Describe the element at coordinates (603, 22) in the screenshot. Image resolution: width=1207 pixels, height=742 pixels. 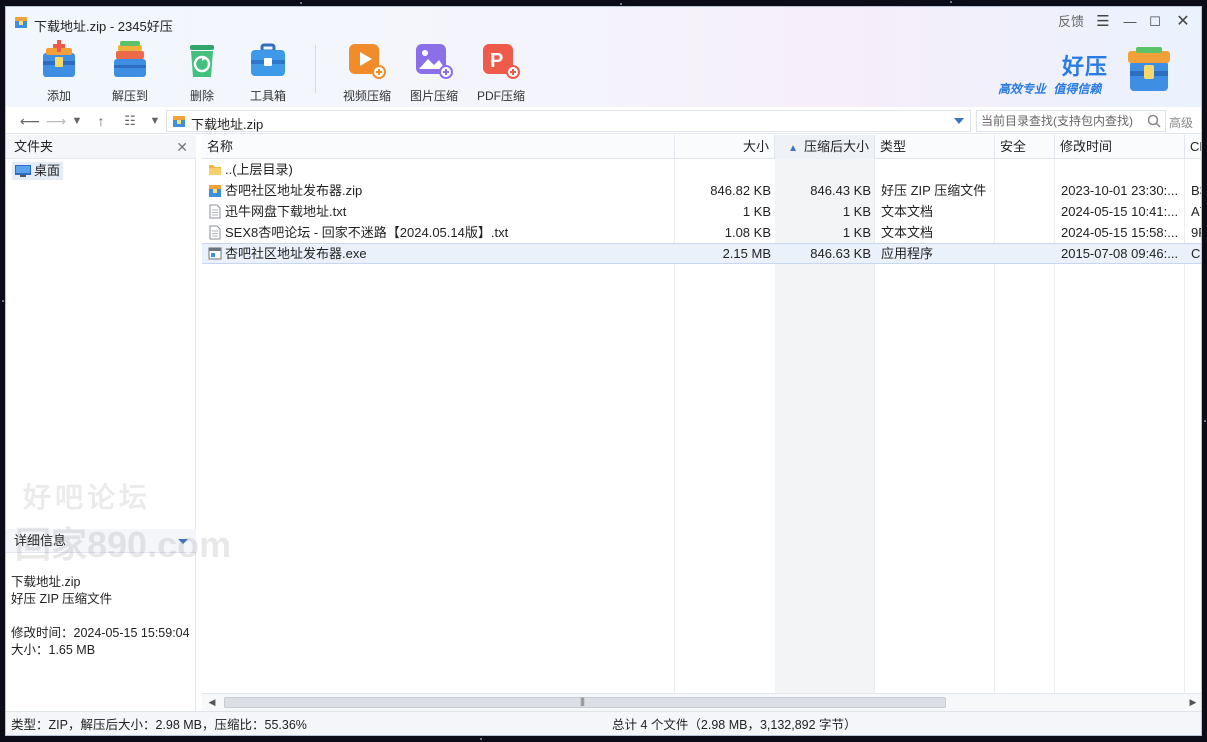
I see `title-bar: 下载地址.zip - 2345好压 反馈 ☰ — ☐ ✕` at that location.